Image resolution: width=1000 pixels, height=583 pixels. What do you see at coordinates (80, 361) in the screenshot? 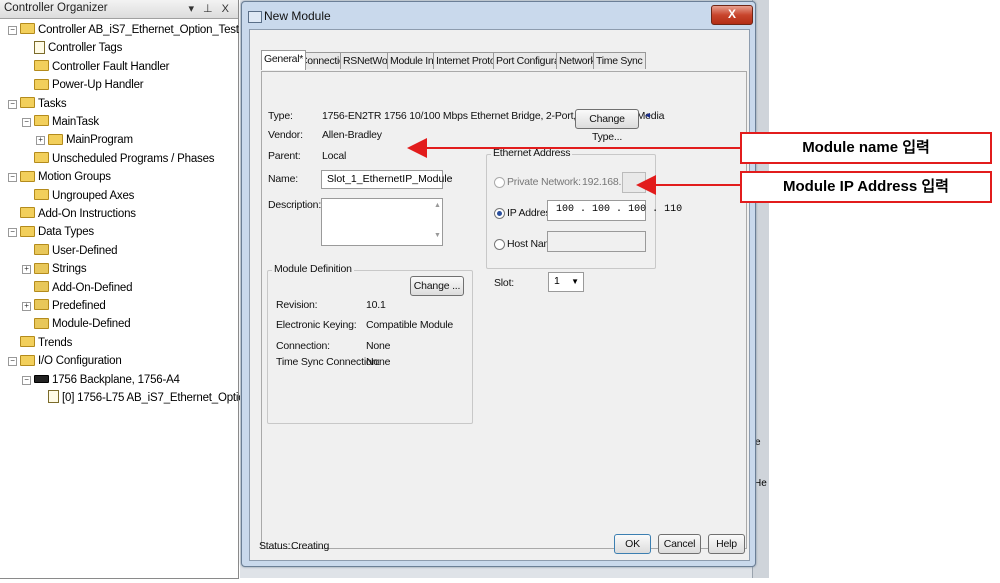
I see `tree-item-label: I/O Configuration` at bounding box center [80, 361].